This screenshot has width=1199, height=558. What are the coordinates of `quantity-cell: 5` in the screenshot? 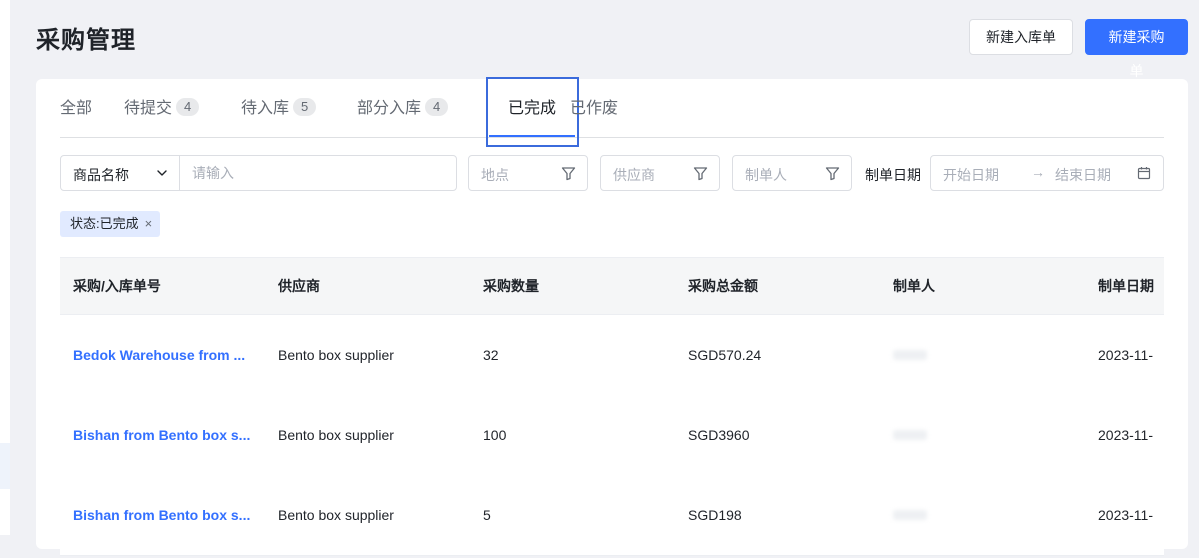 It's located at (487, 515).